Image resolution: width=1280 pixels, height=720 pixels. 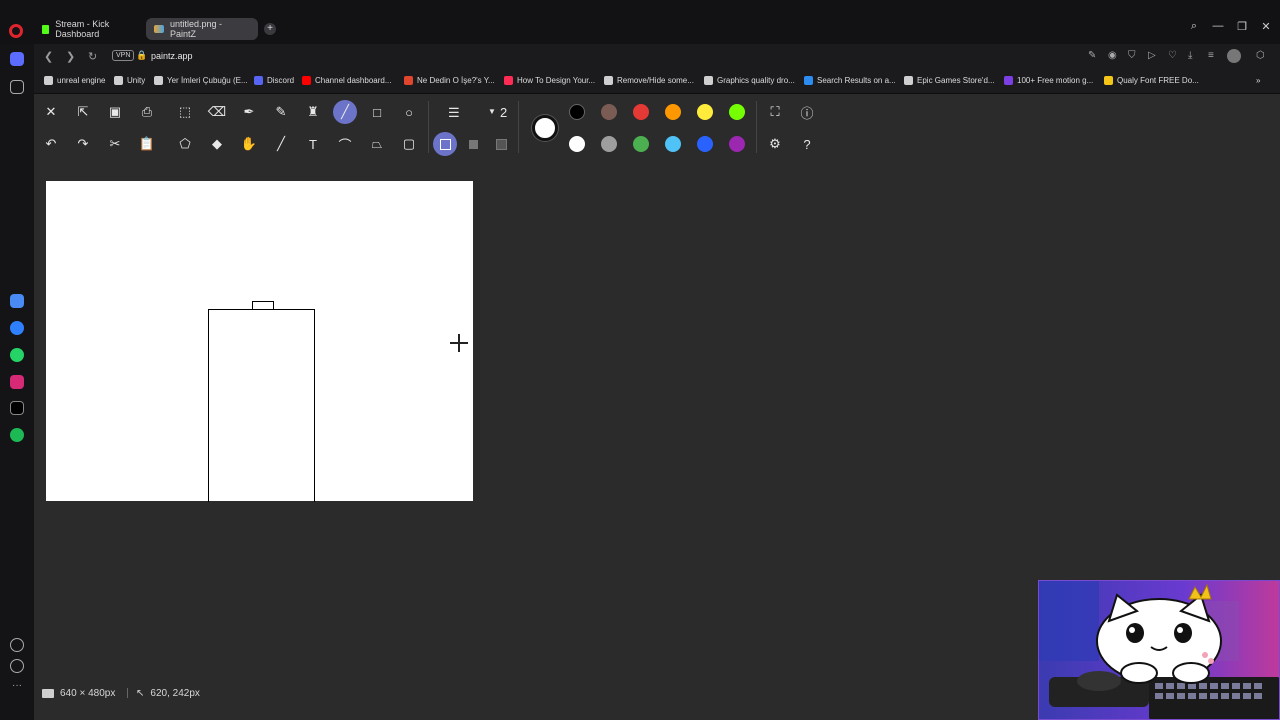 I want to click on tab-kick-dashboard: Stream - Kick Dashboard, so click(x=89, y=29).